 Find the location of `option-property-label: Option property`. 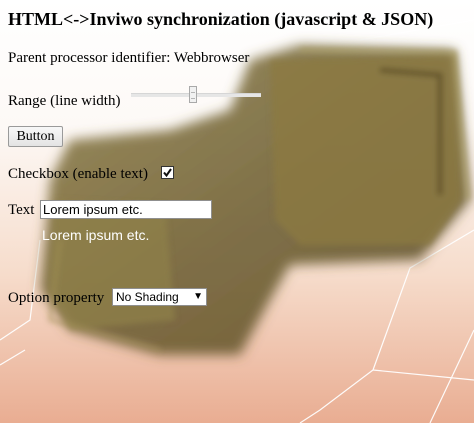

option-property-label: Option property is located at coordinates (56, 298).